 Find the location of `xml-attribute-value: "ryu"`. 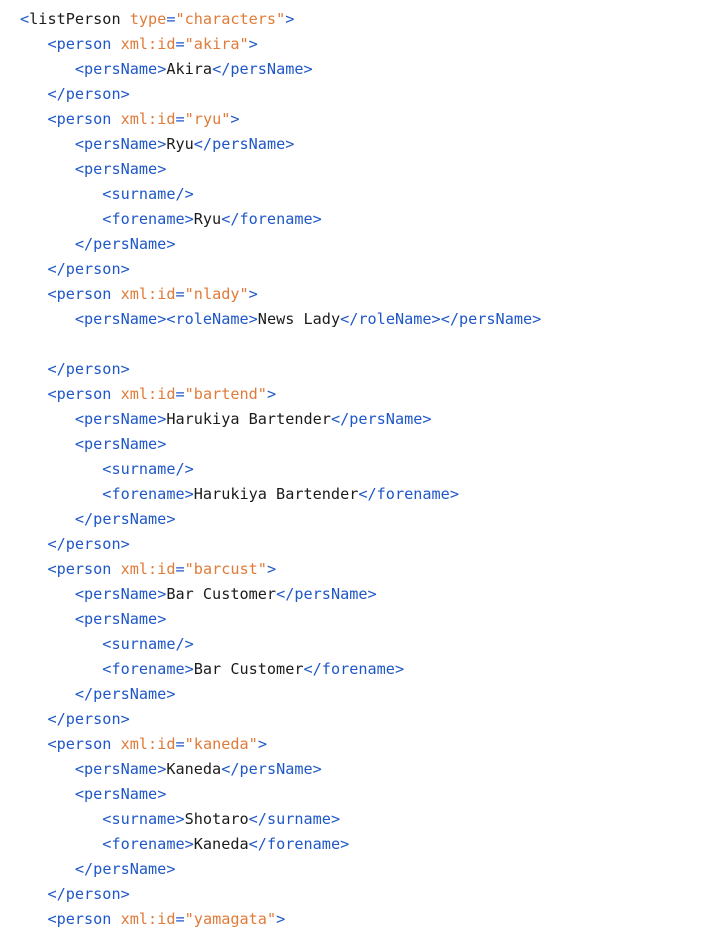

xml-attribute-value: "ryu" is located at coordinates (207, 119).